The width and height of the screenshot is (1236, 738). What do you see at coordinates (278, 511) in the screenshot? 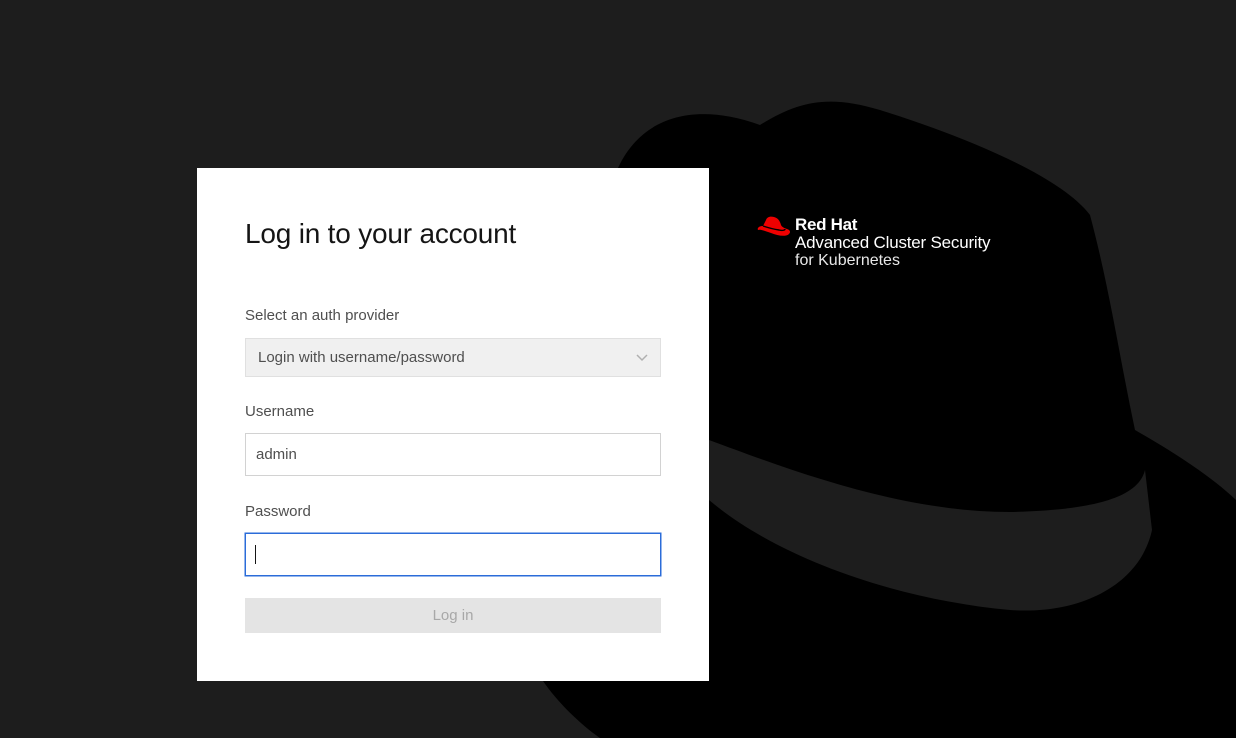
I see `password-label: Password` at bounding box center [278, 511].